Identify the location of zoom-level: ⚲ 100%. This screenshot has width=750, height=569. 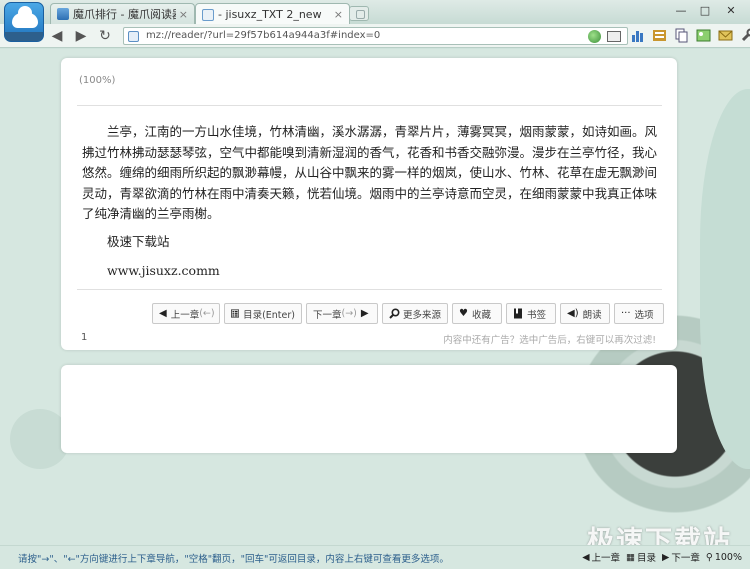
(724, 557).